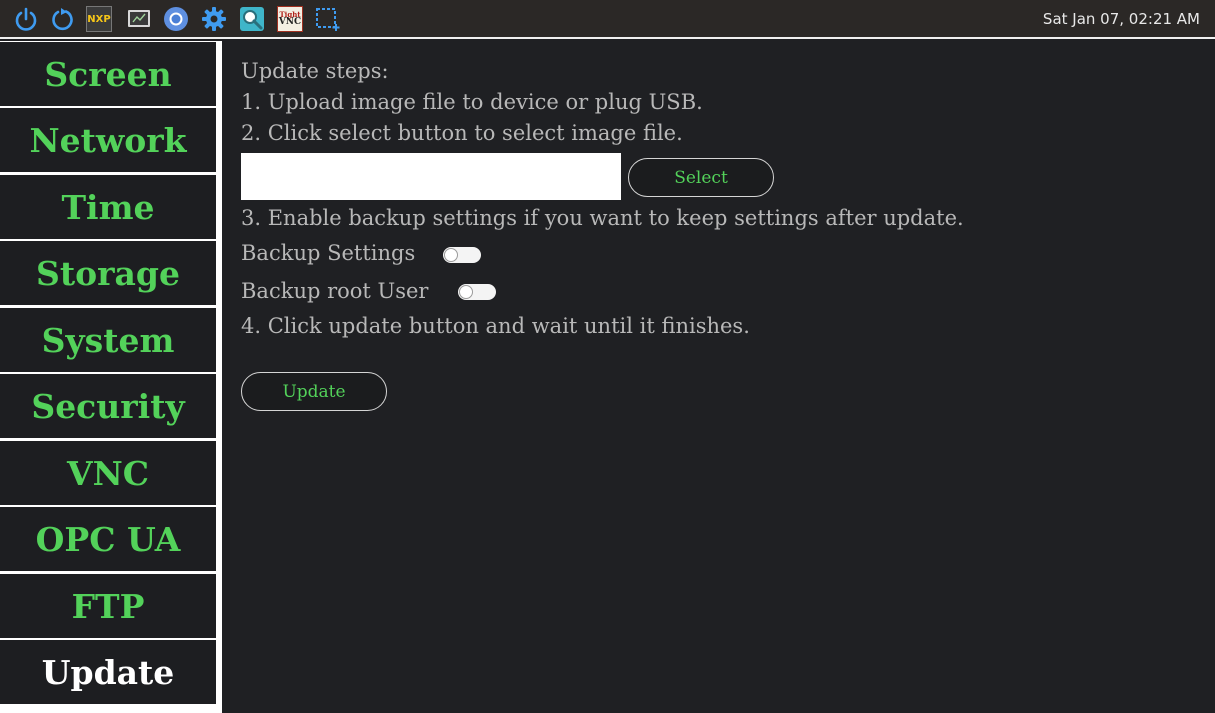 The image size is (1215, 713). What do you see at coordinates (108, 606) in the screenshot?
I see `sidebar-item-ftp: FTP` at bounding box center [108, 606].